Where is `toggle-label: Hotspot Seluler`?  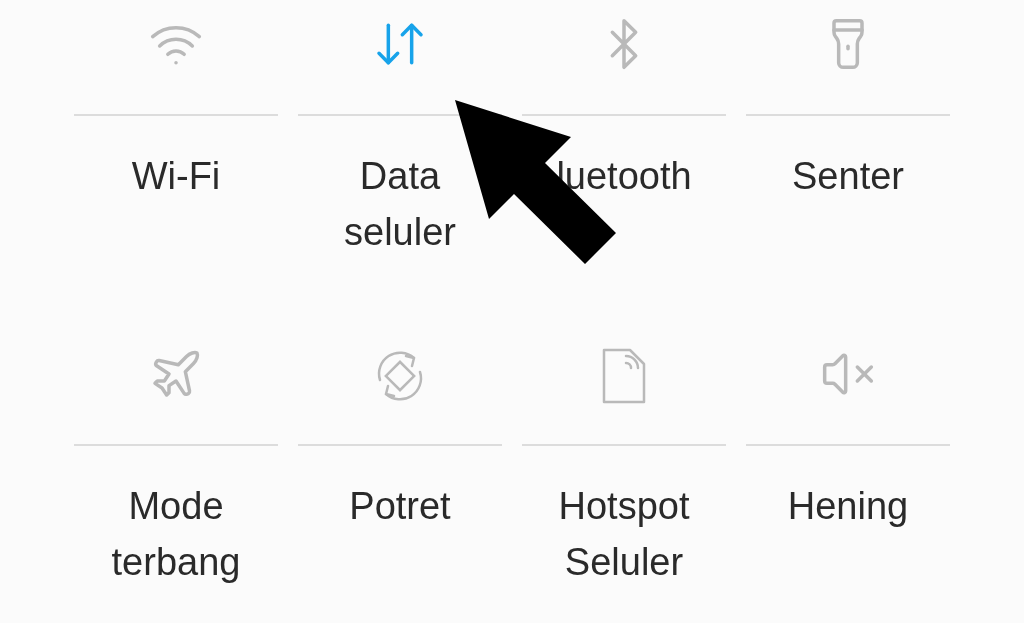
toggle-label: Hotspot Seluler is located at coordinates (624, 534).